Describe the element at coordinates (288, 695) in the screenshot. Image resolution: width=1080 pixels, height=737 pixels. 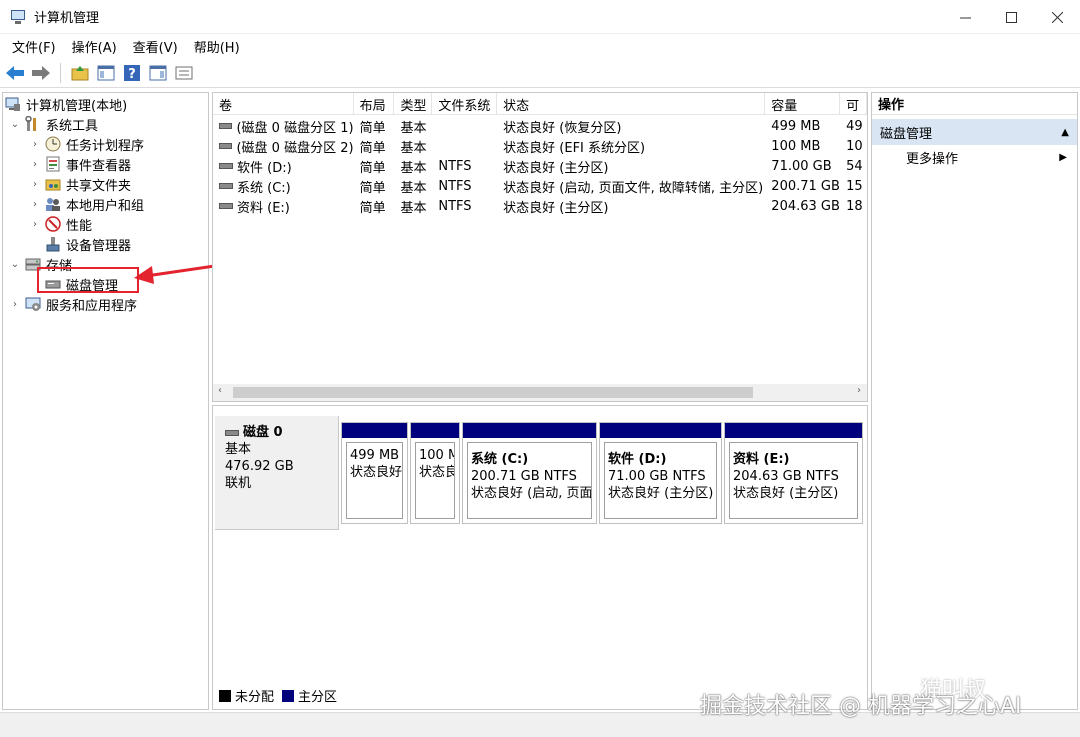
I see `primary-swatch` at that location.